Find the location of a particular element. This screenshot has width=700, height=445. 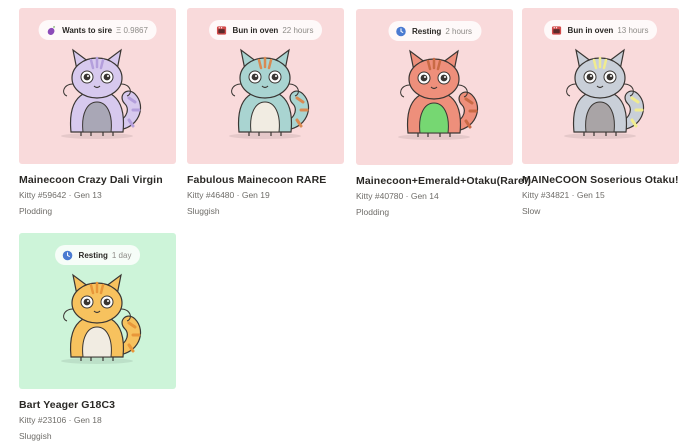

kitty-name: Bart Yeager G18C3 is located at coordinates (97, 405).